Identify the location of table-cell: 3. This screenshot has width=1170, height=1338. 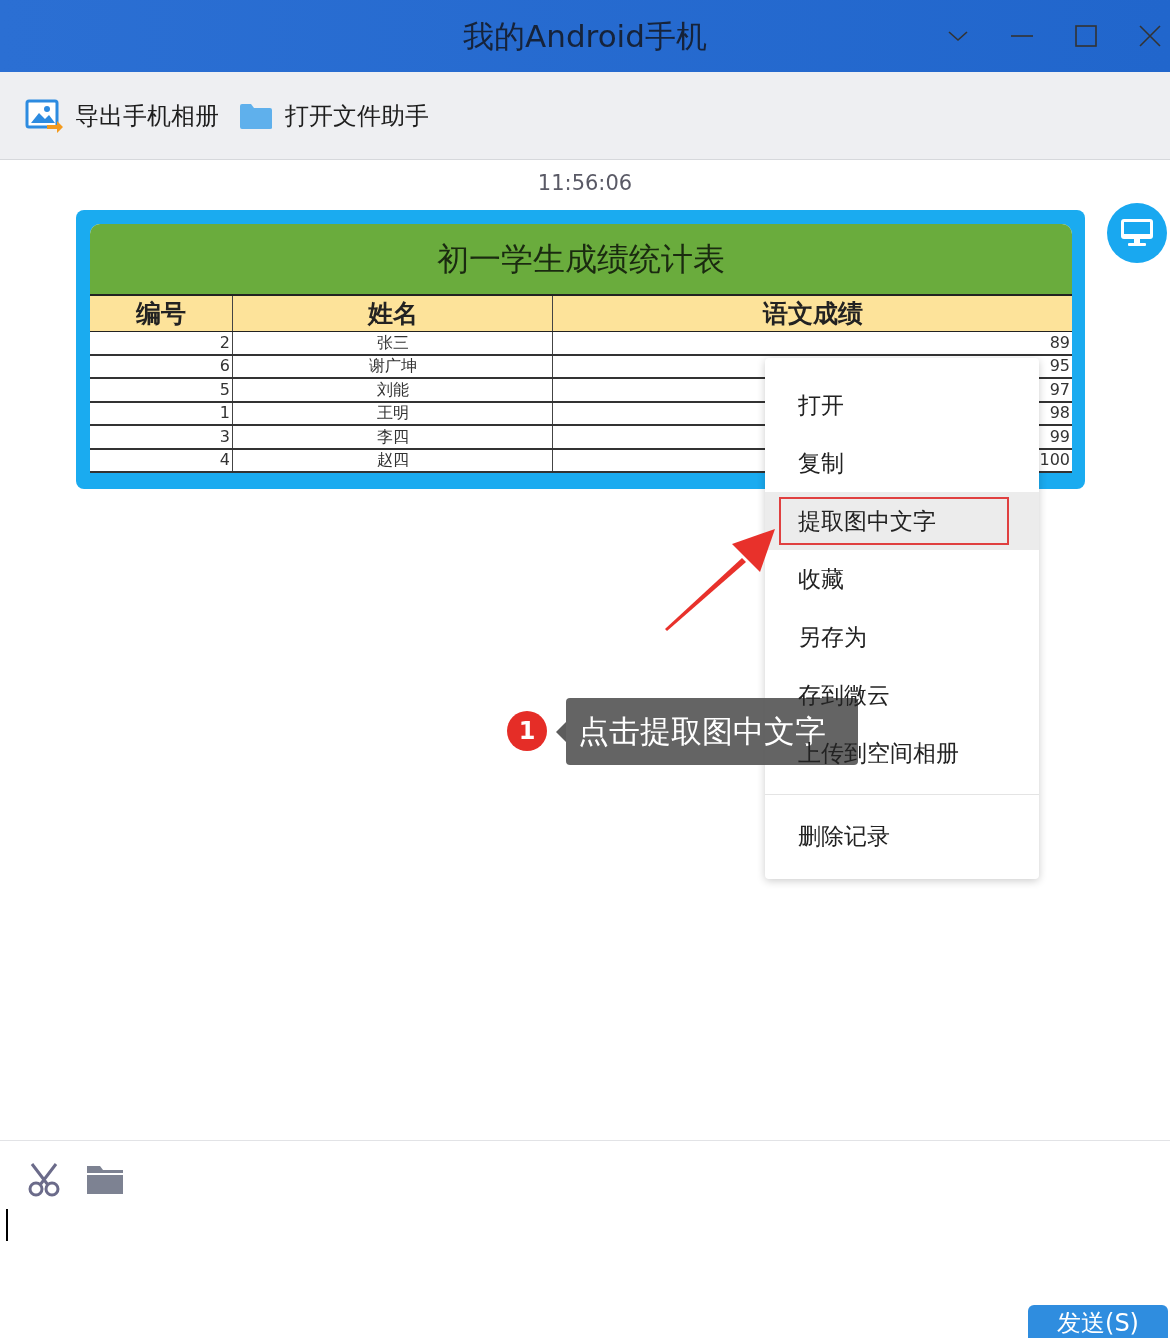
(161, 437).